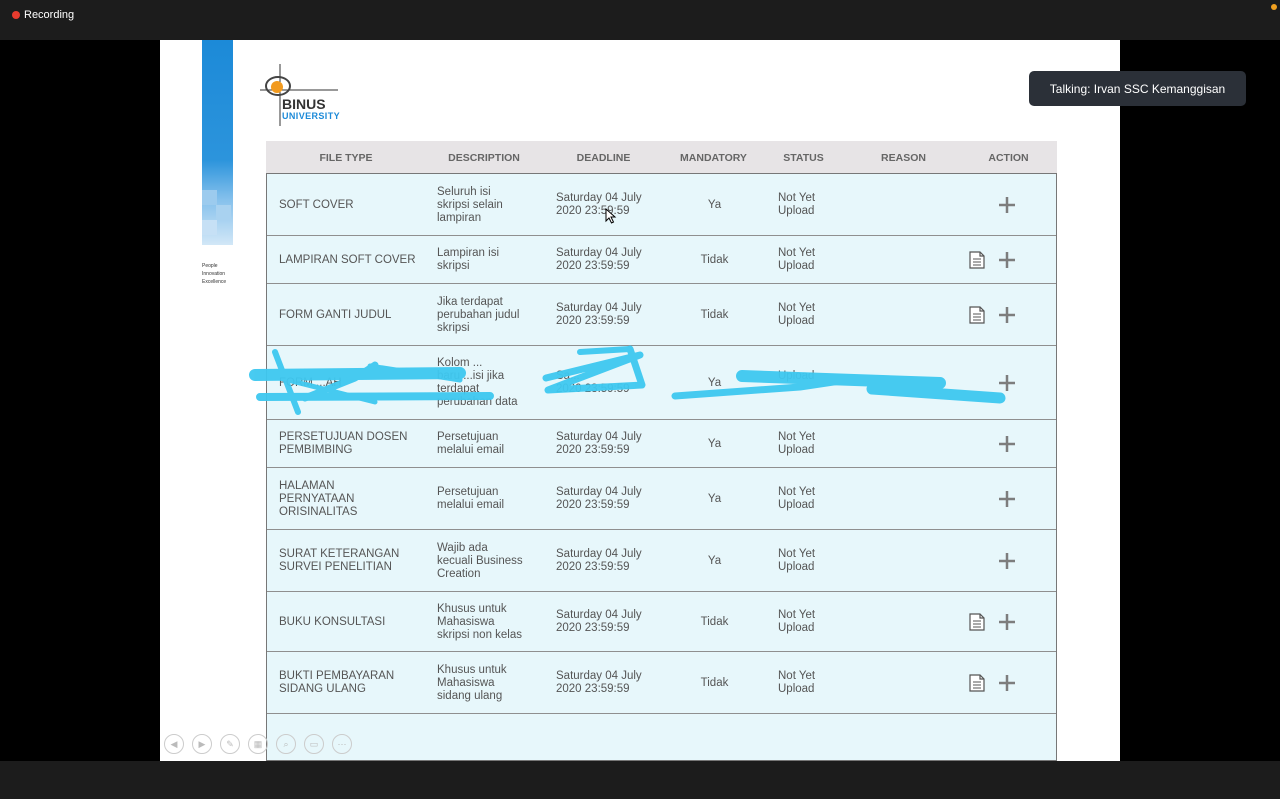  What do you see at coordinates (307, 93) in the screenshot?
I see `binus-logo: BINUS UNIVERSITY` at bounding box center [307, 93].